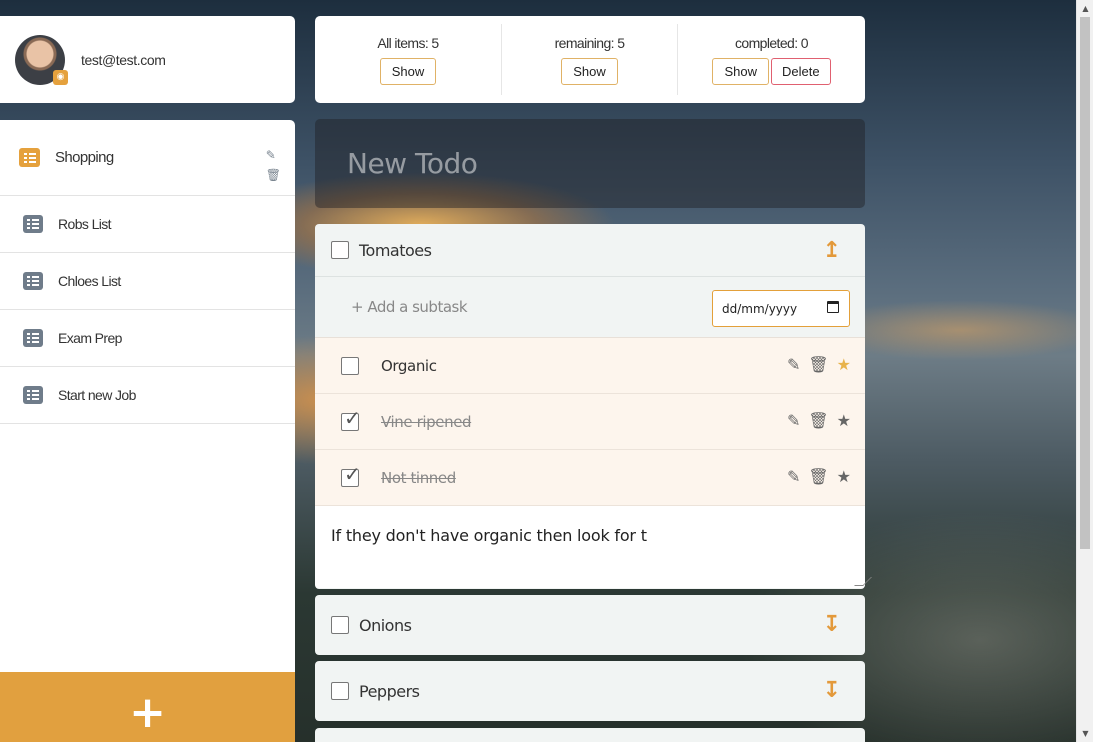 The height and width of the screenshot is (742, 1093). I want to click on stat-completed: completed: 0 Show Delete, so click(771, 59).